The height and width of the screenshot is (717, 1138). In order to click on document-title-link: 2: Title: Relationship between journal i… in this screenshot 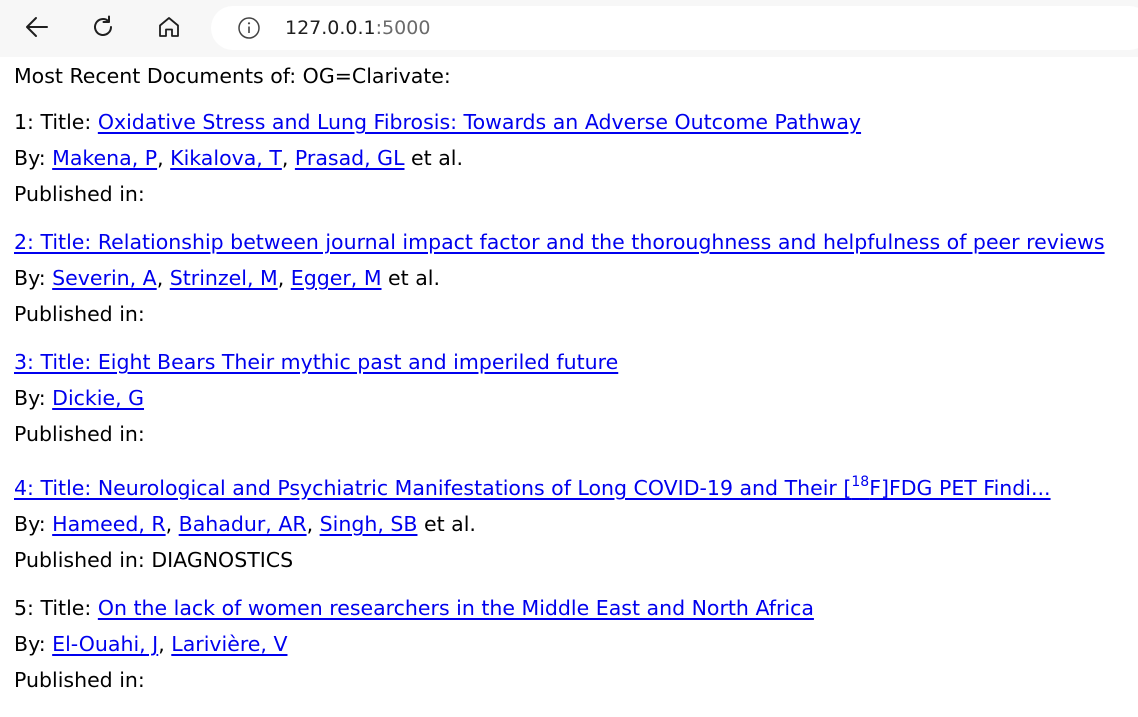, I will do `click(559, 242)`.